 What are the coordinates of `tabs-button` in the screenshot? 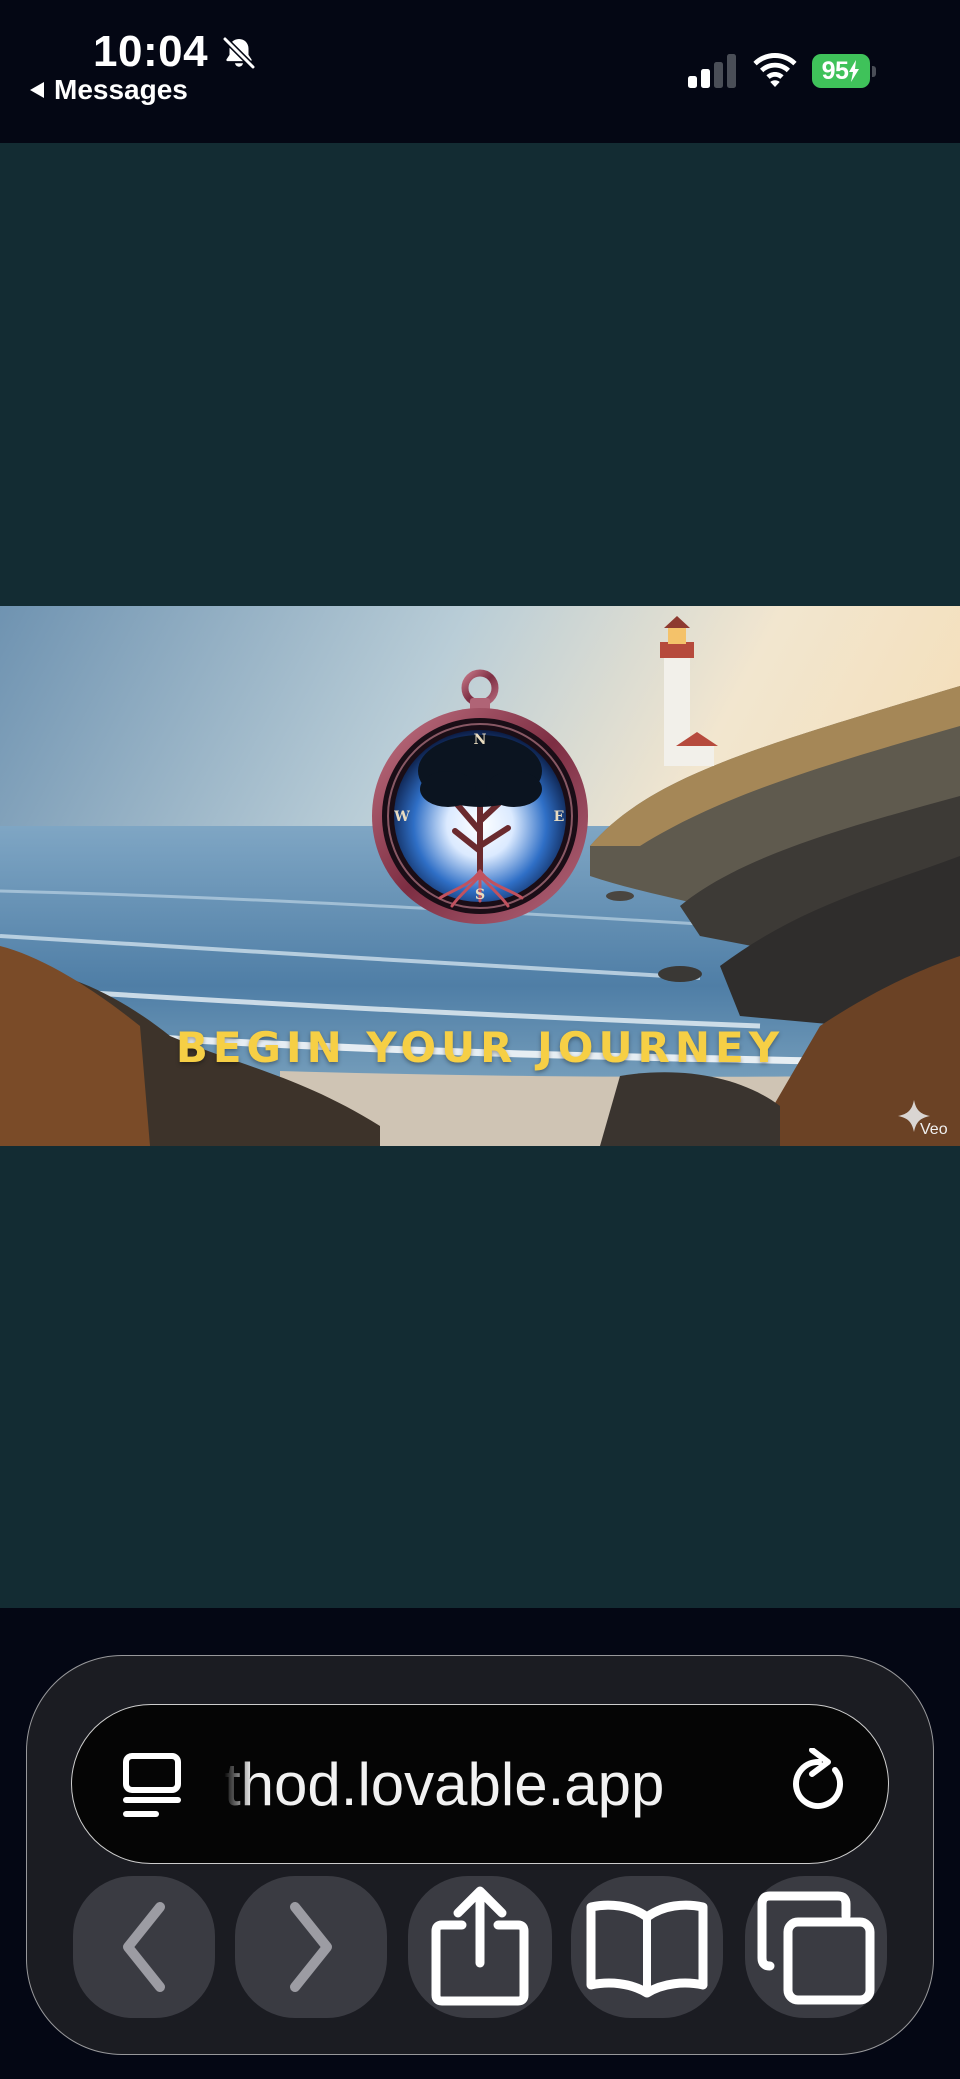 It's located at (816, 1947).